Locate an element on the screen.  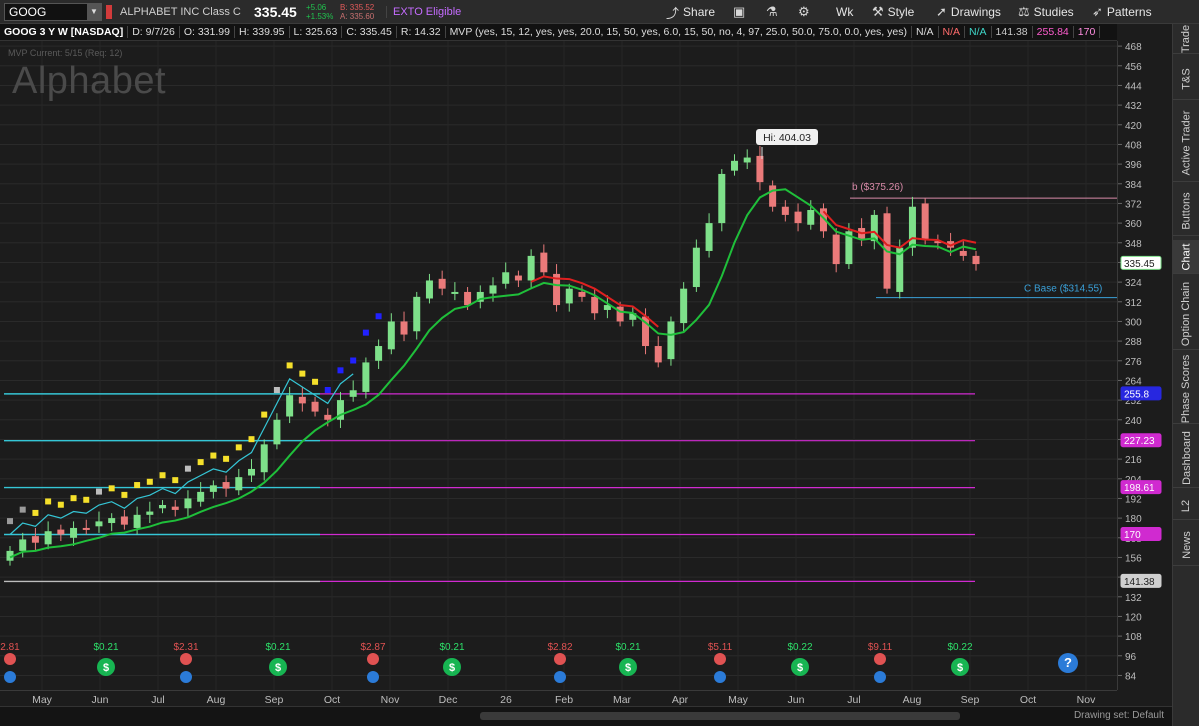
y-tick-label: 468 is located at coordinates (1133, 47).